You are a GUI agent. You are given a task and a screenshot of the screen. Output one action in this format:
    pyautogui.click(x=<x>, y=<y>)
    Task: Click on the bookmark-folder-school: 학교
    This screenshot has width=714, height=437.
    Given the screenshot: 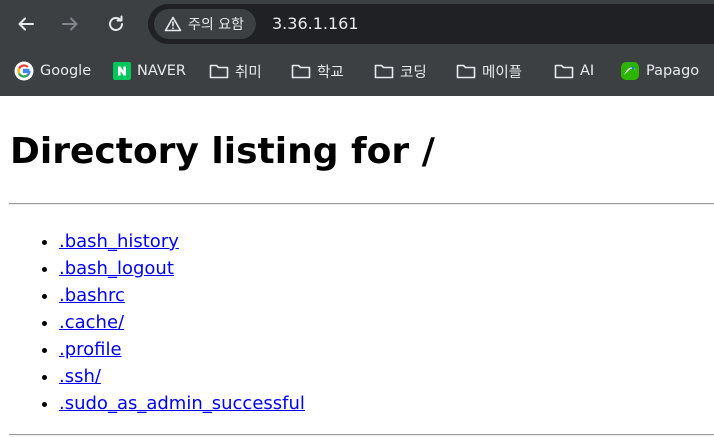 What is the action you would take?
    pyautogui.click(x=317, y=71)
    